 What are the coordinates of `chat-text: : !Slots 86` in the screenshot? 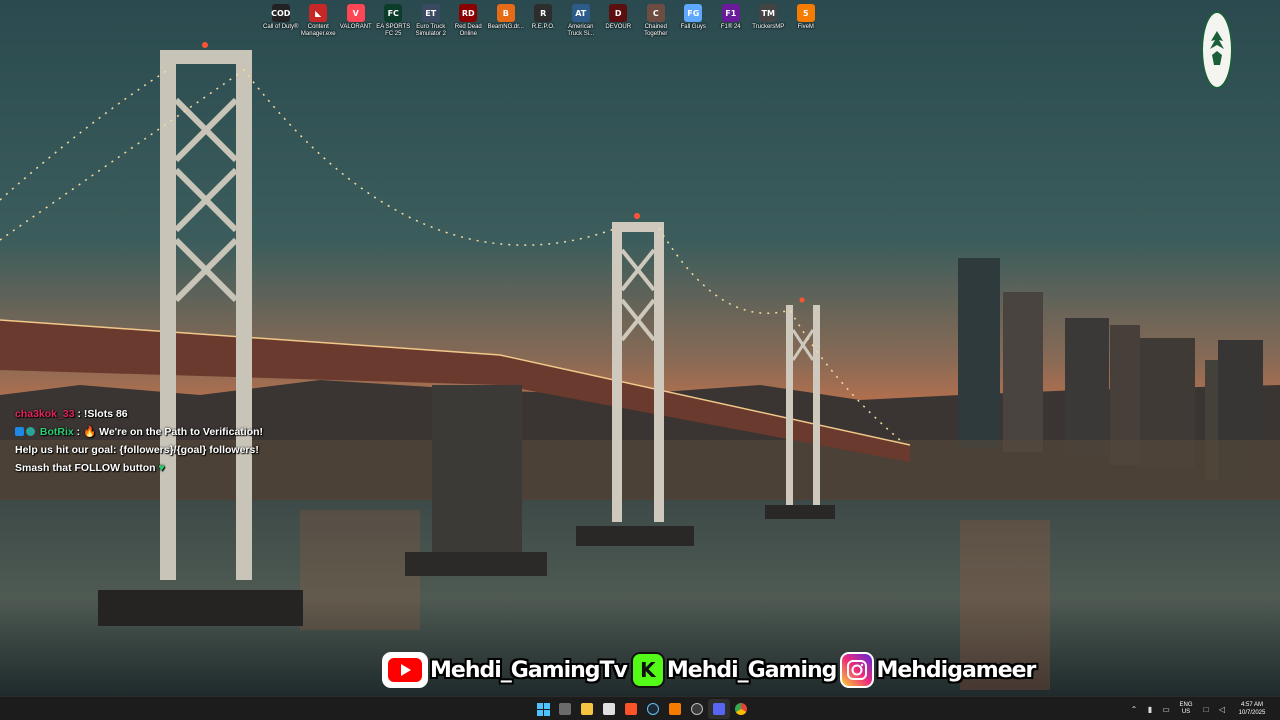 It's located at (102, 414).